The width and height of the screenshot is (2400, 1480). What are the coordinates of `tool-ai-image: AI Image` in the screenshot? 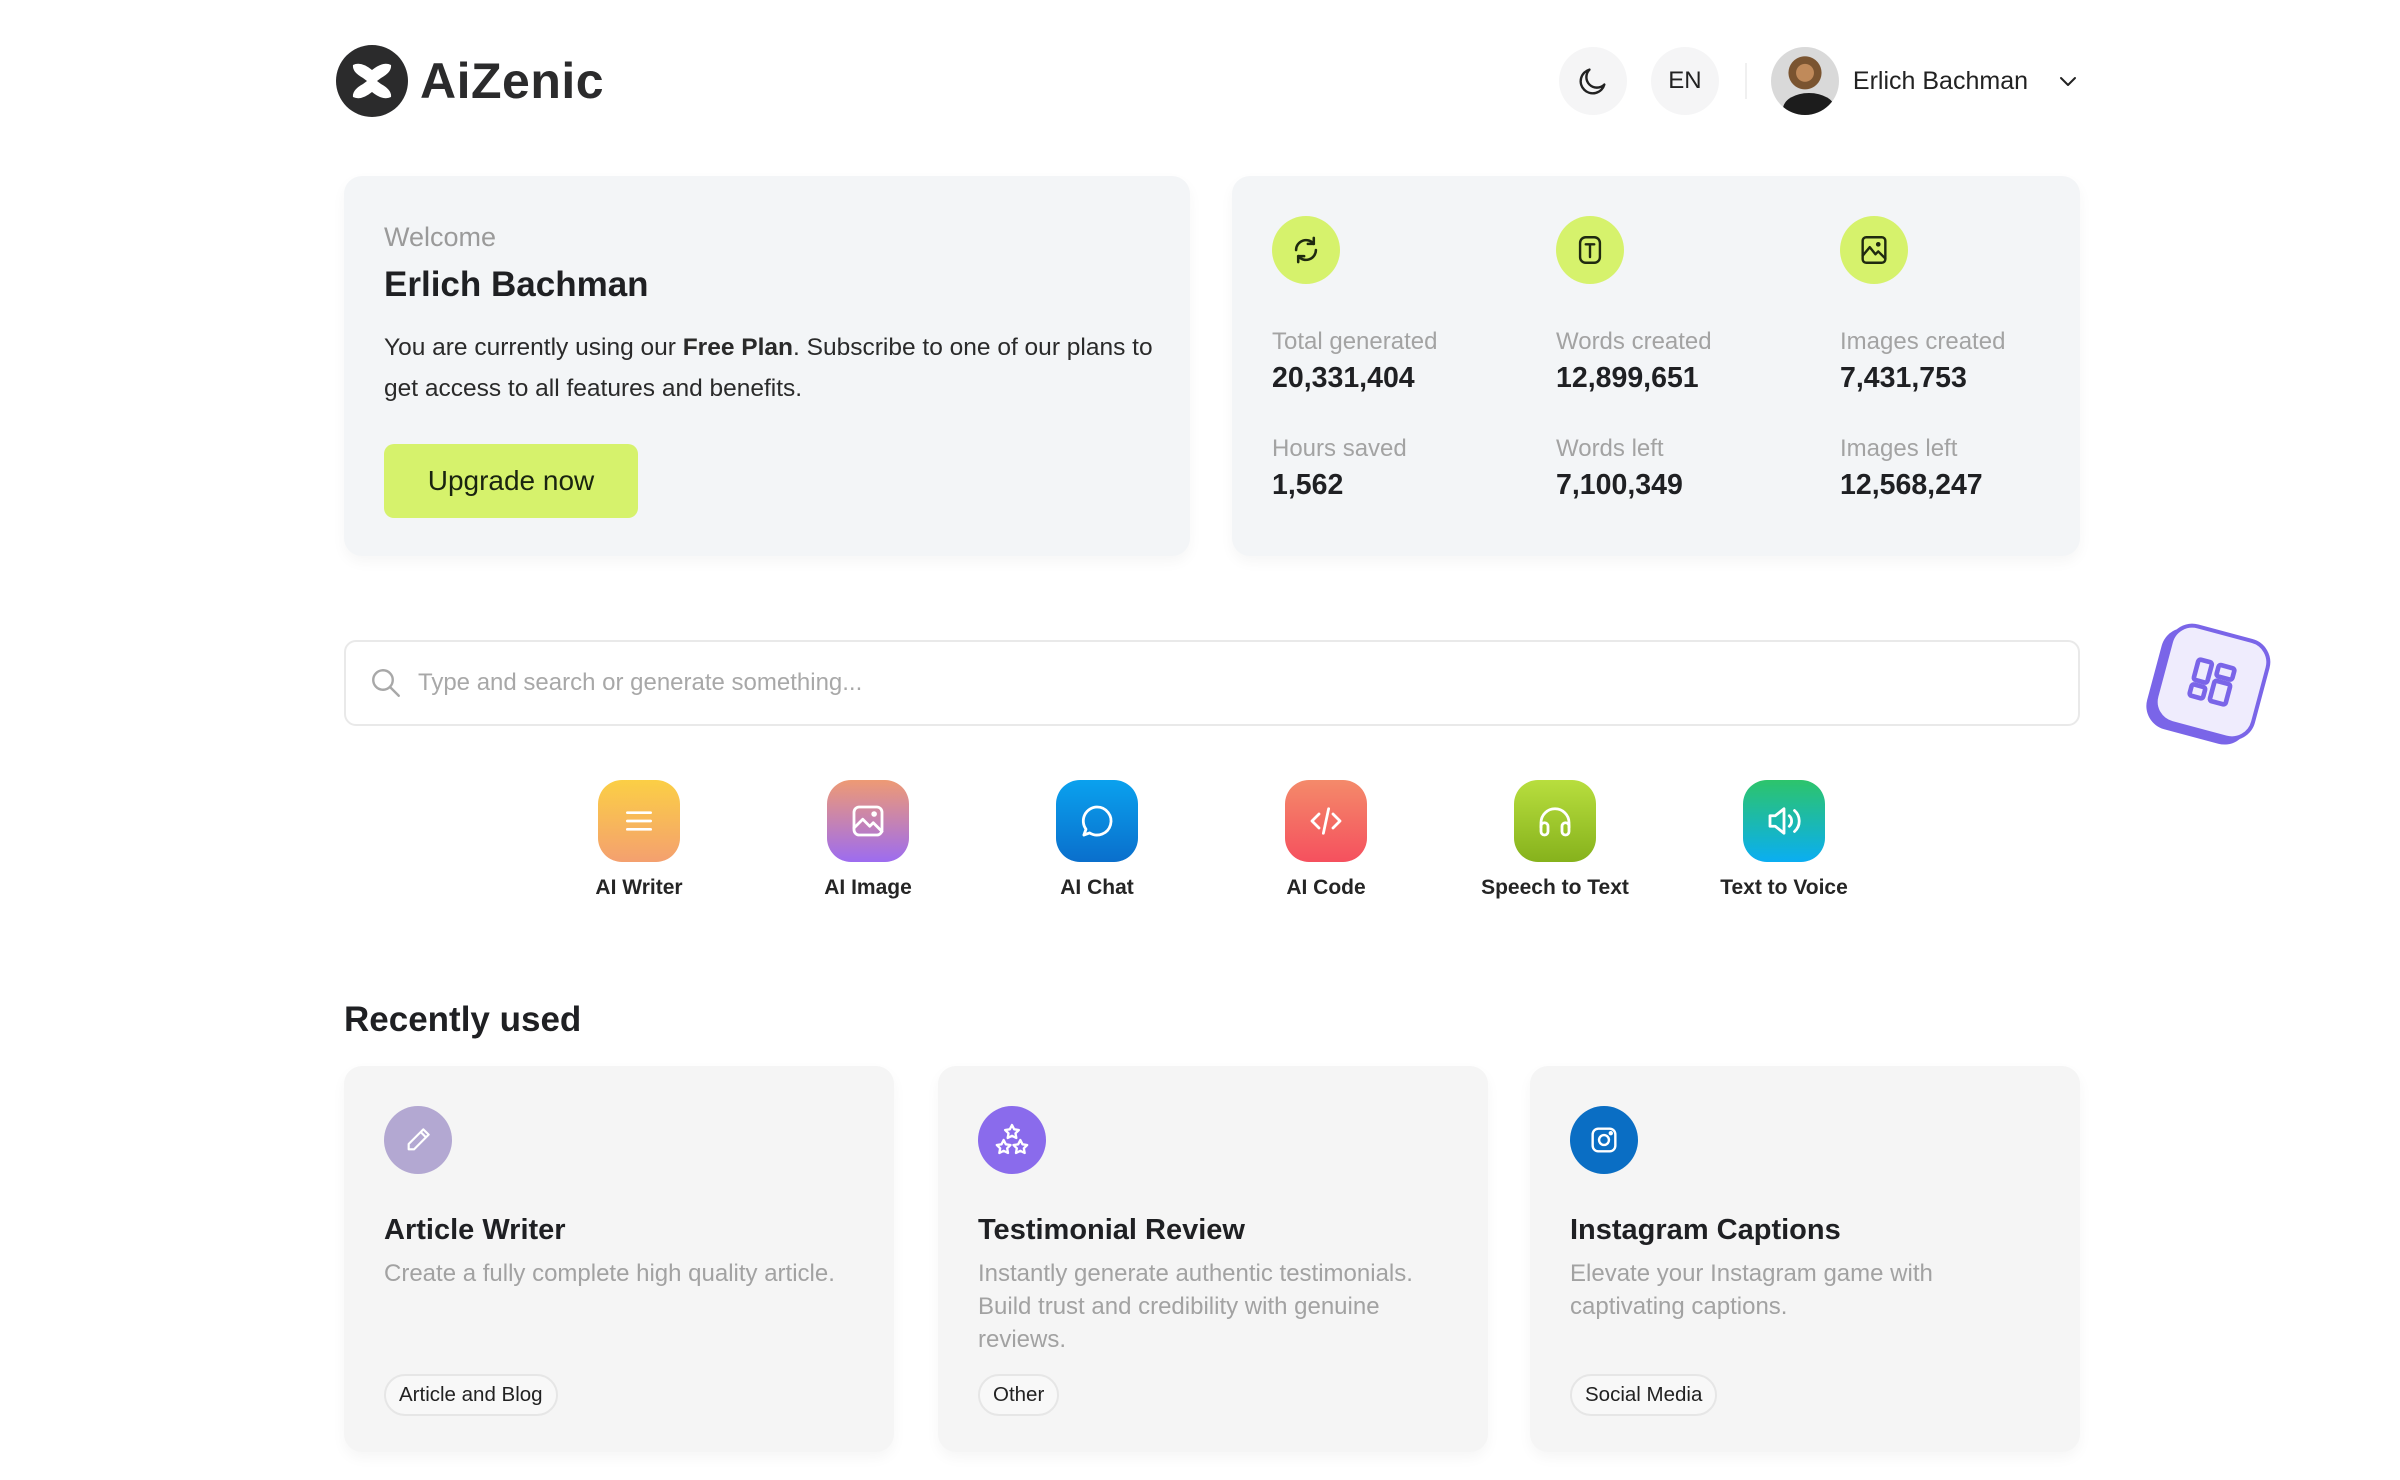 It's located at (868, 840).